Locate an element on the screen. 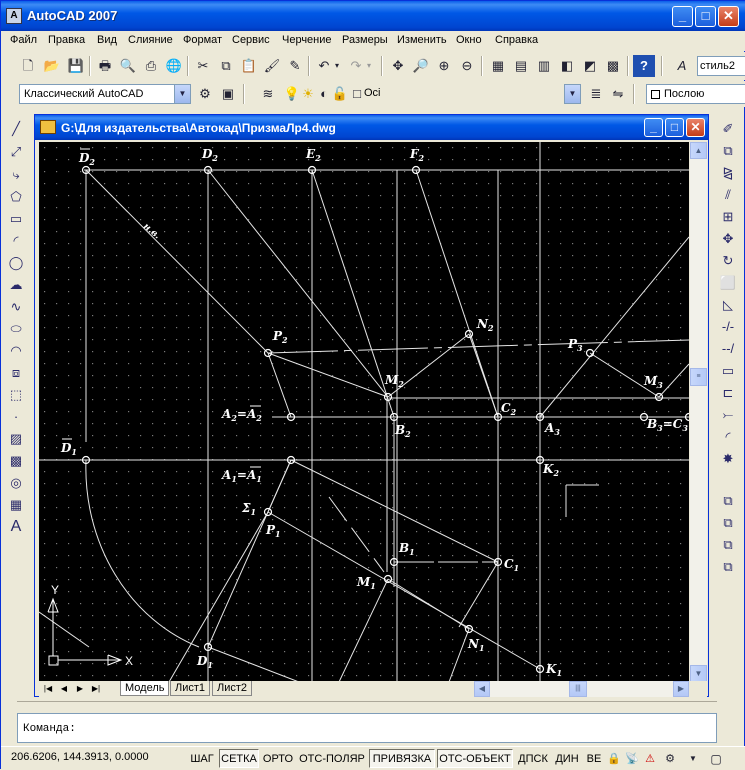 The width and height of the screenshot is (745, 770). scroll-thumb: ≡ is located at coordinates (698, 377).